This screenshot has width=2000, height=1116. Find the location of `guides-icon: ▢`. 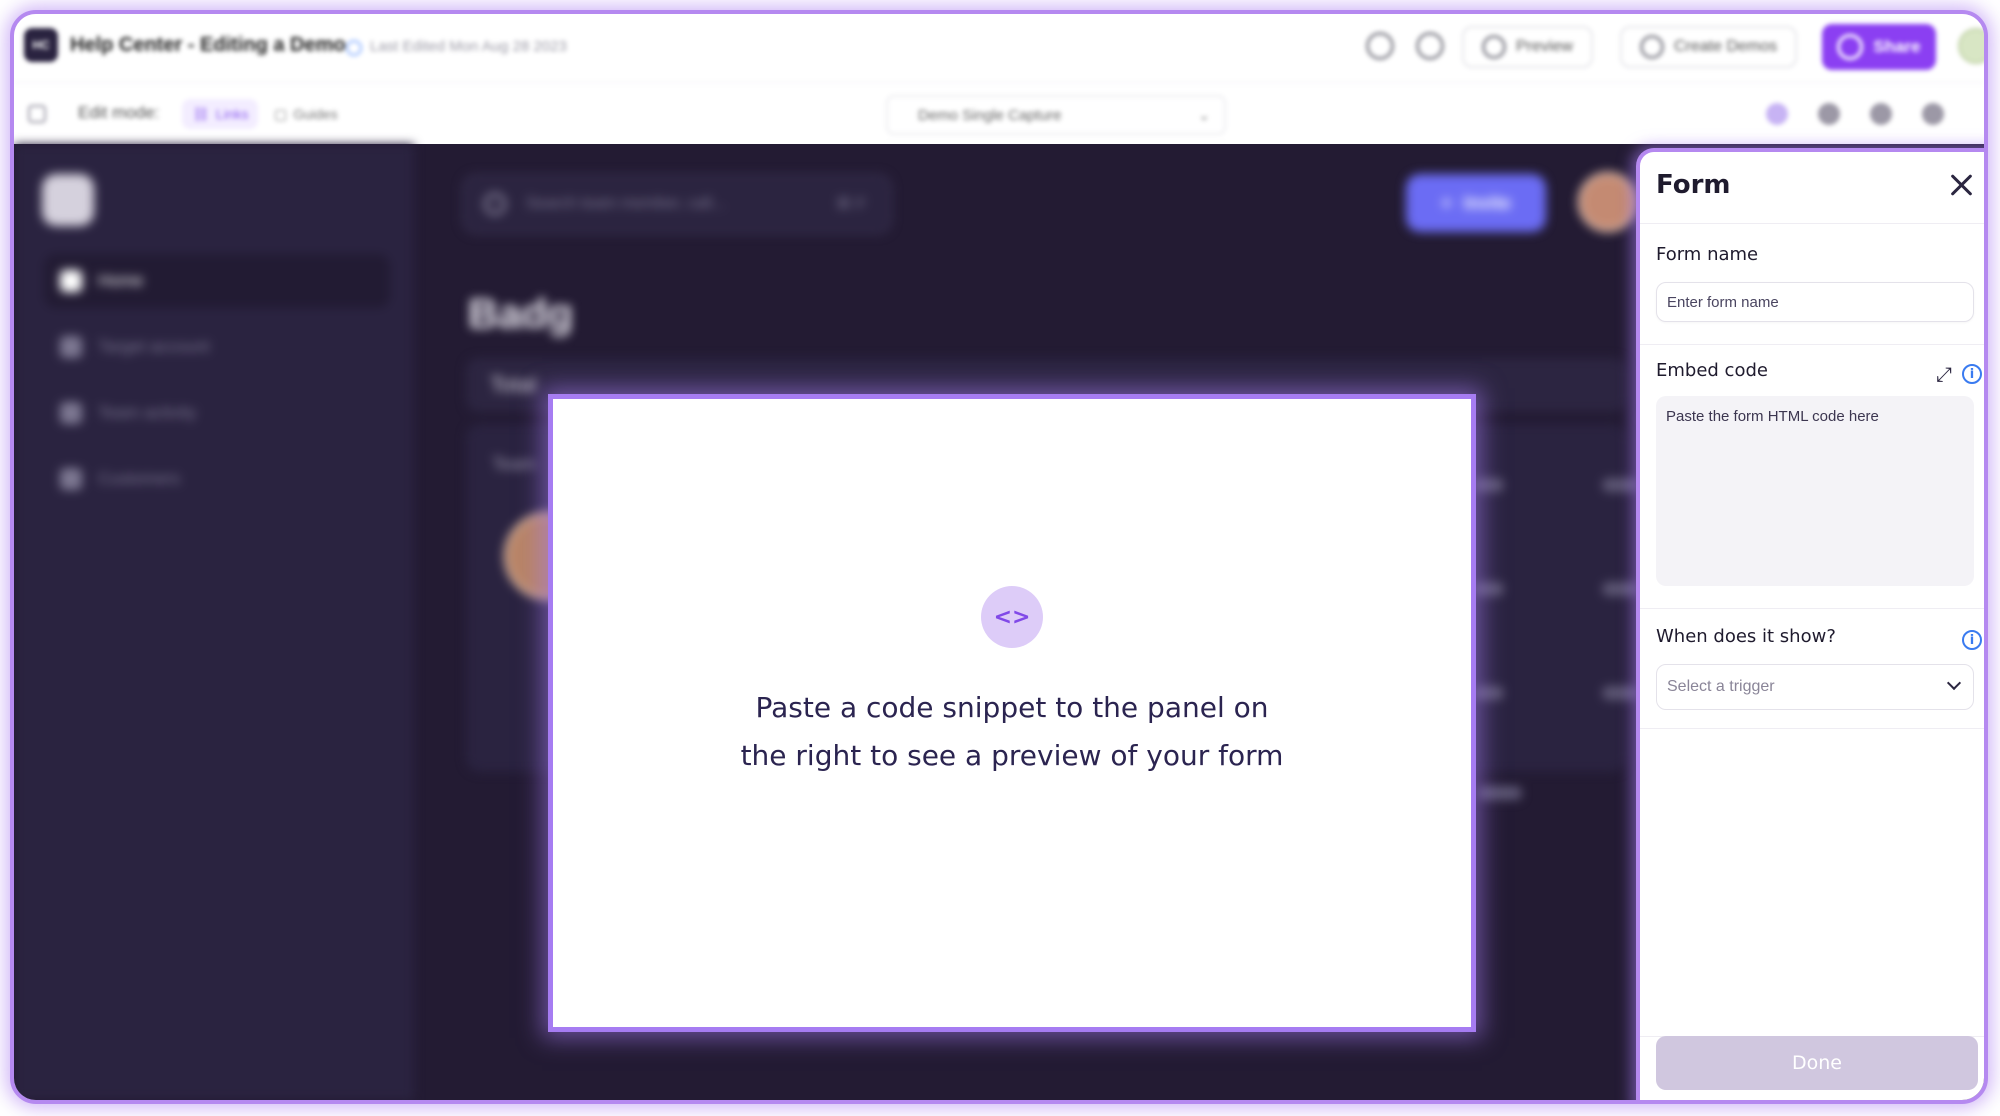

guides-icon: ▢ is located at coordinates (281, 113).